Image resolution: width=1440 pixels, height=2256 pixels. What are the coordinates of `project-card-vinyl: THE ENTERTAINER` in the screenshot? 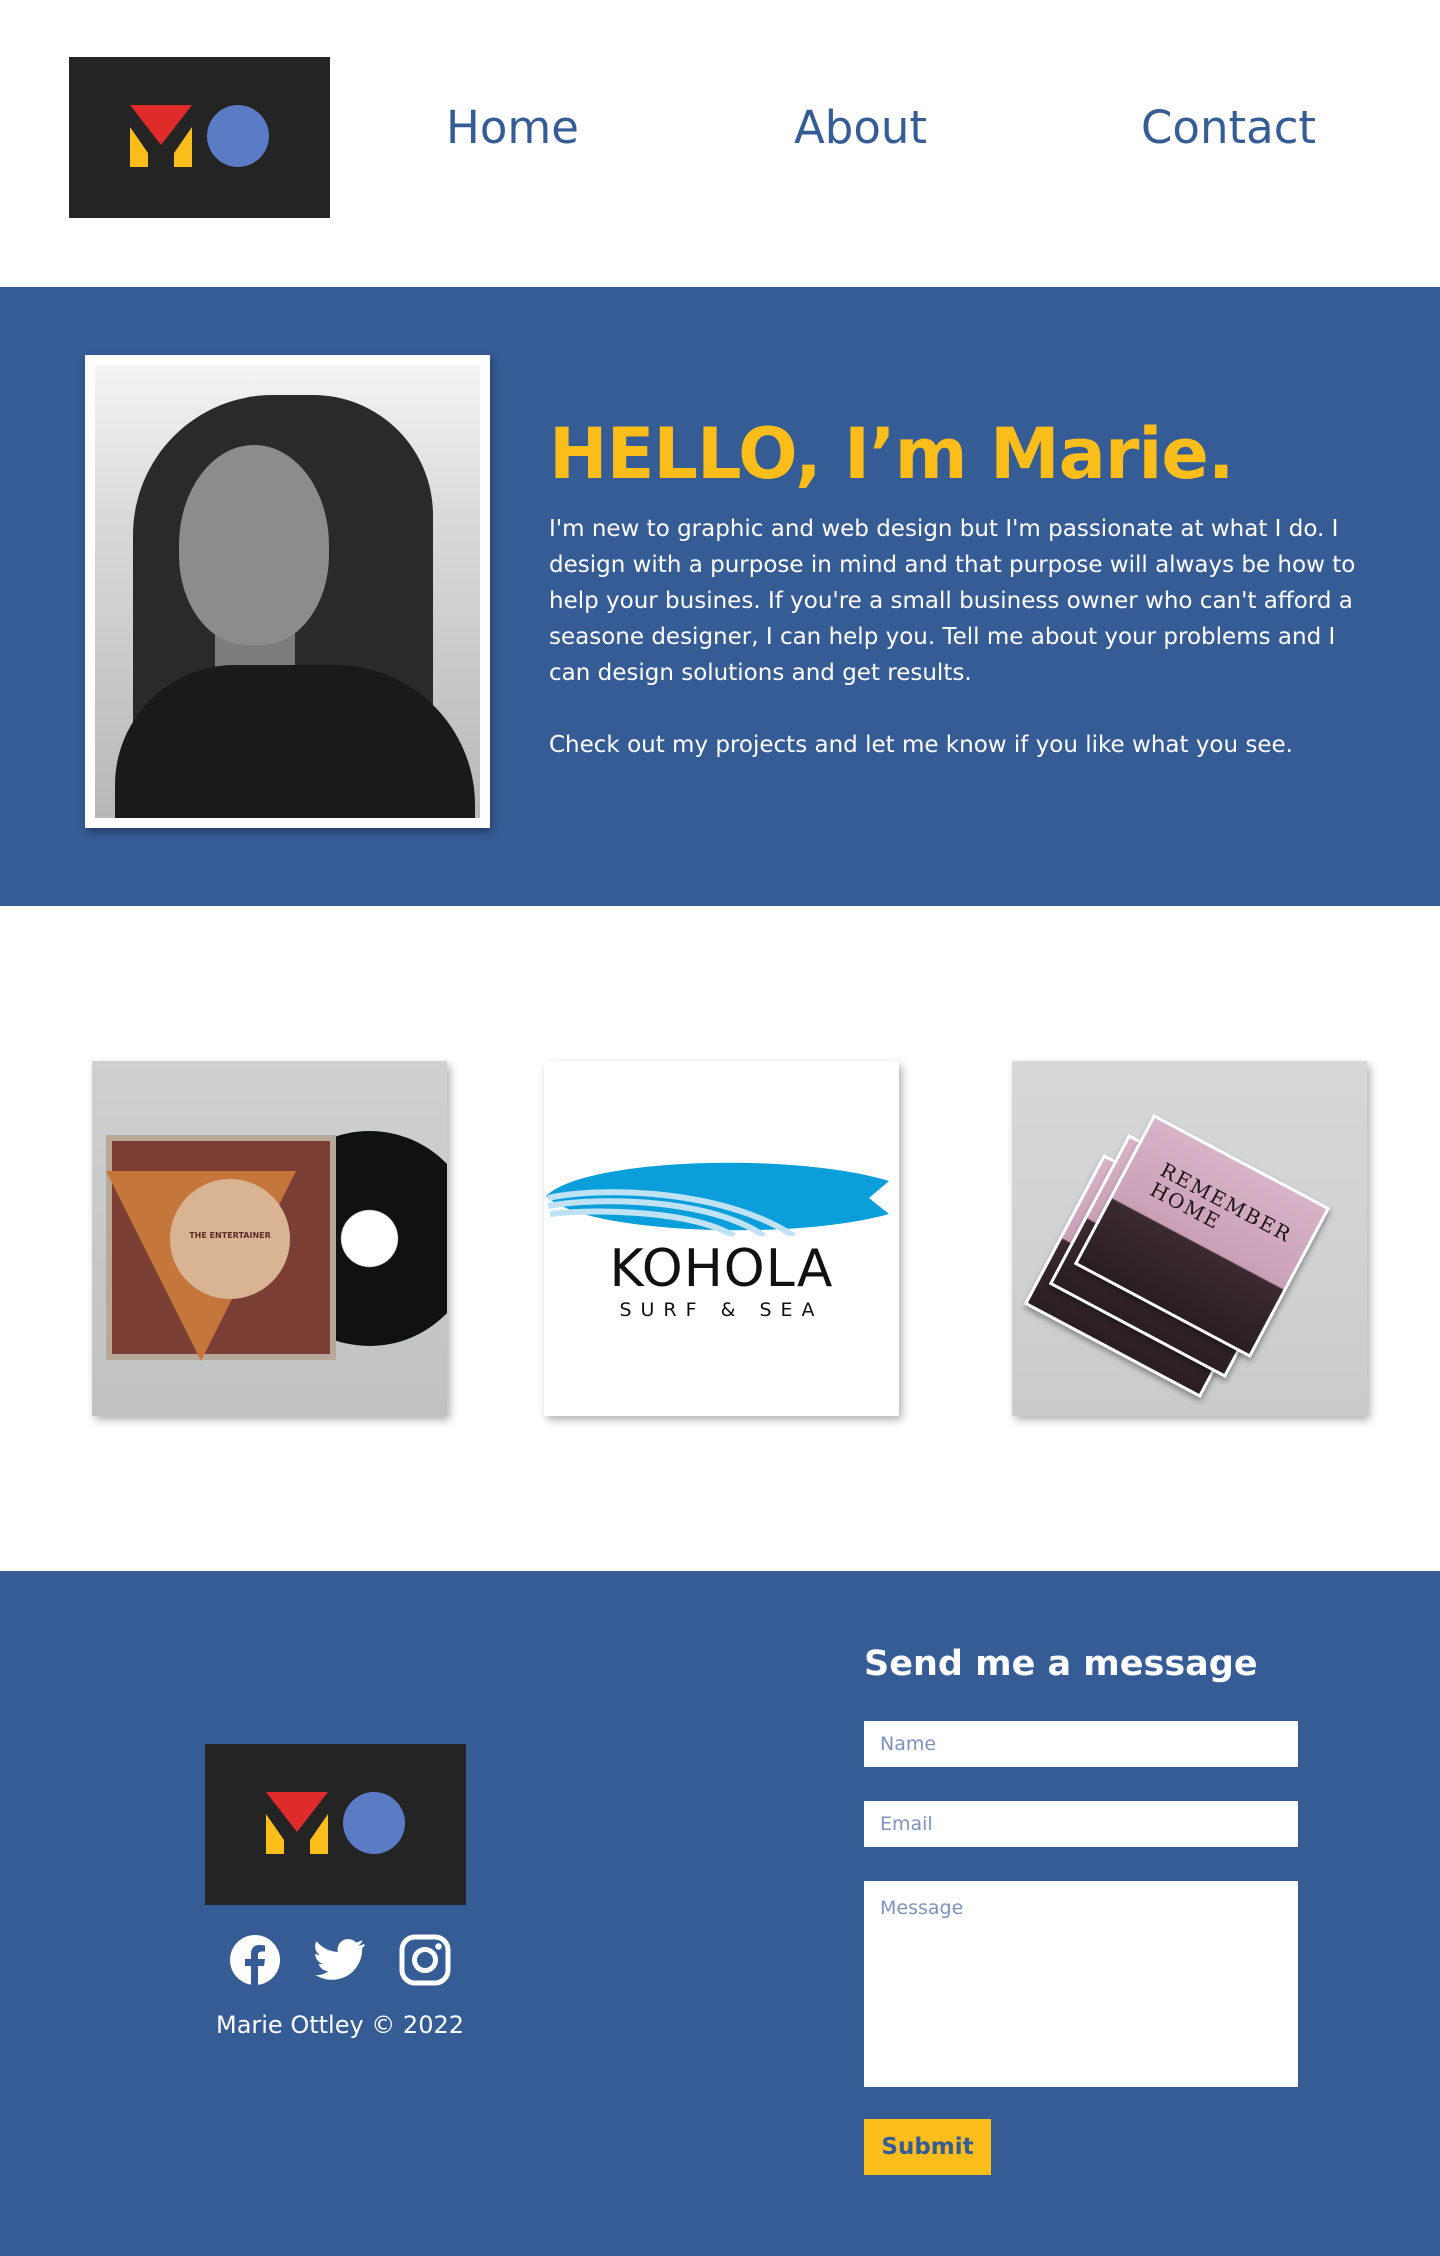 It's located at (269, 1238).